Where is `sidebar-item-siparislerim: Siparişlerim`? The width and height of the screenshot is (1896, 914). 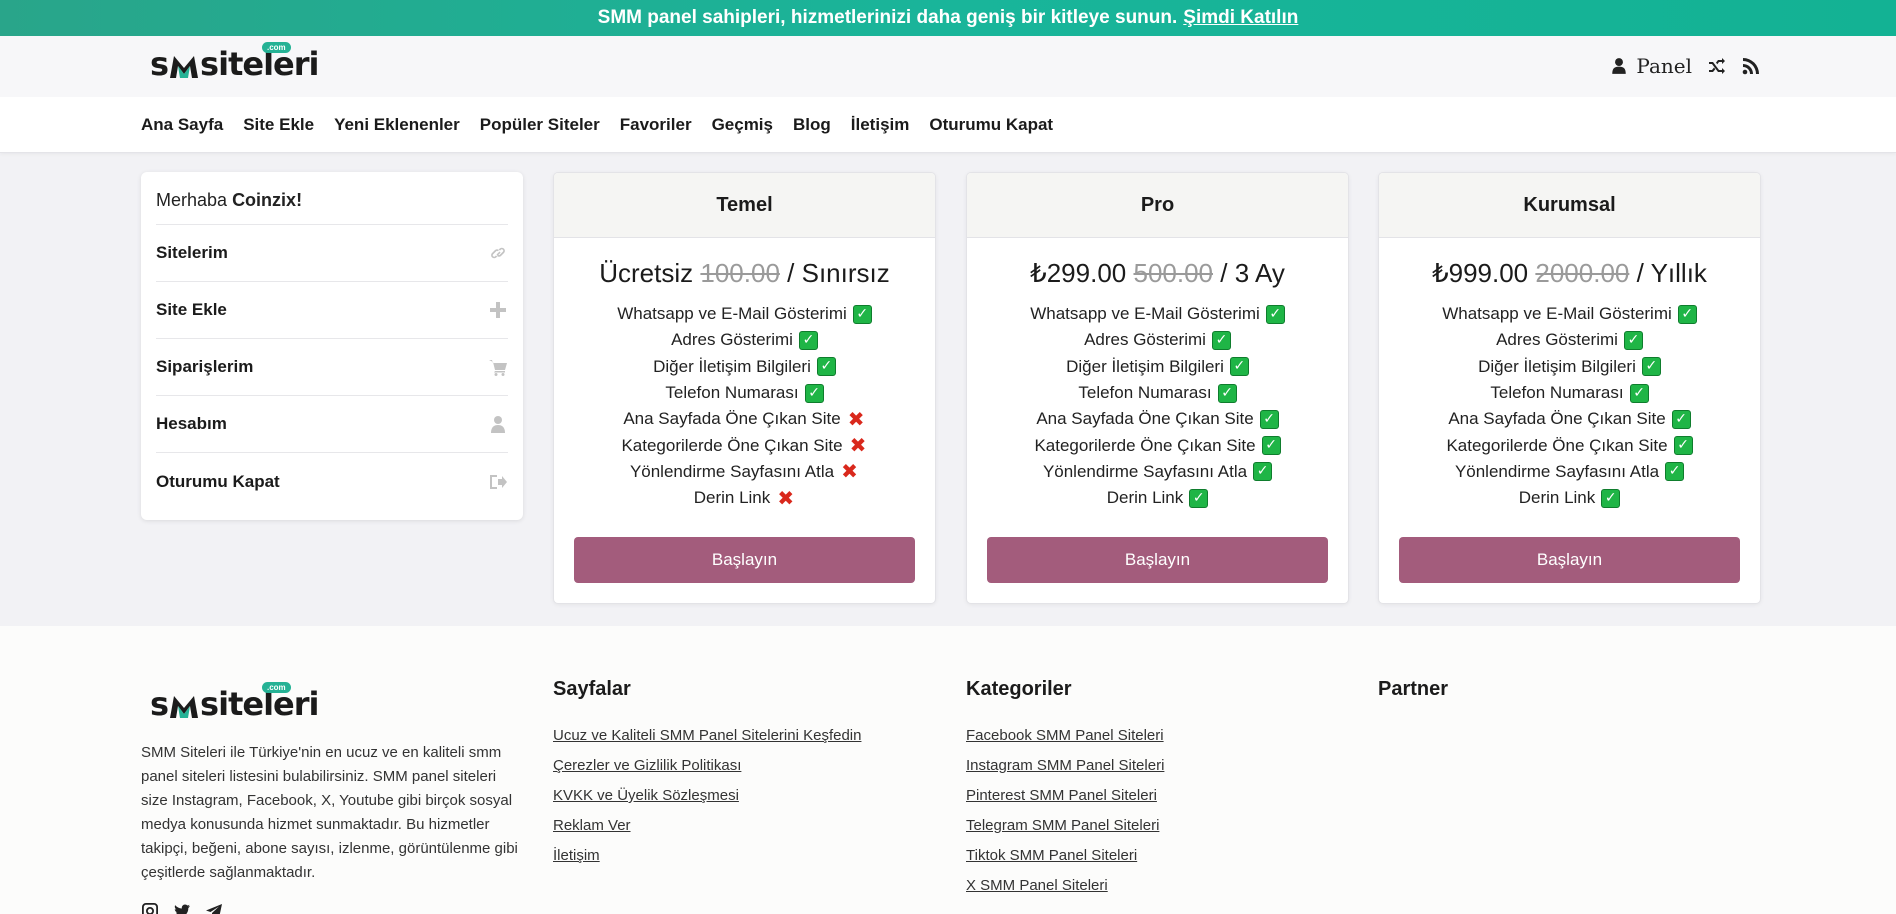 sidebar-item-siparislerim: Siparişlerim is located at coordinates (332, 367).